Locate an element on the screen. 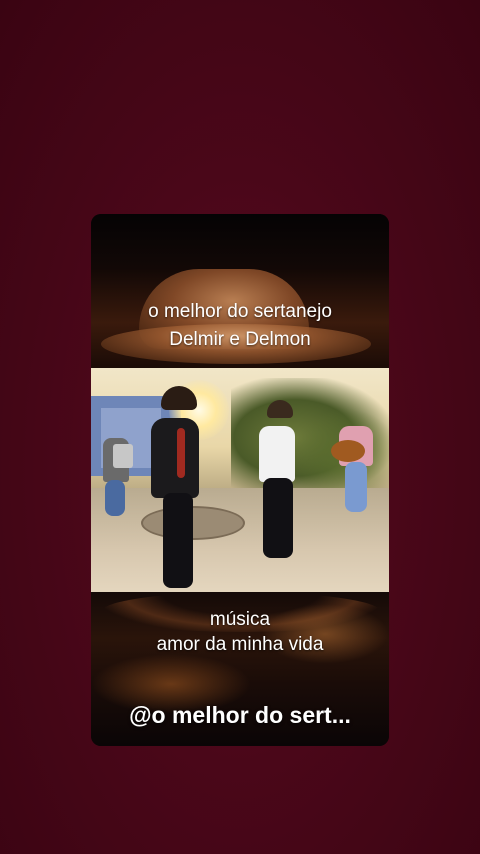 The image size is (480, 854). guitar is located at coordinates (348, 451).